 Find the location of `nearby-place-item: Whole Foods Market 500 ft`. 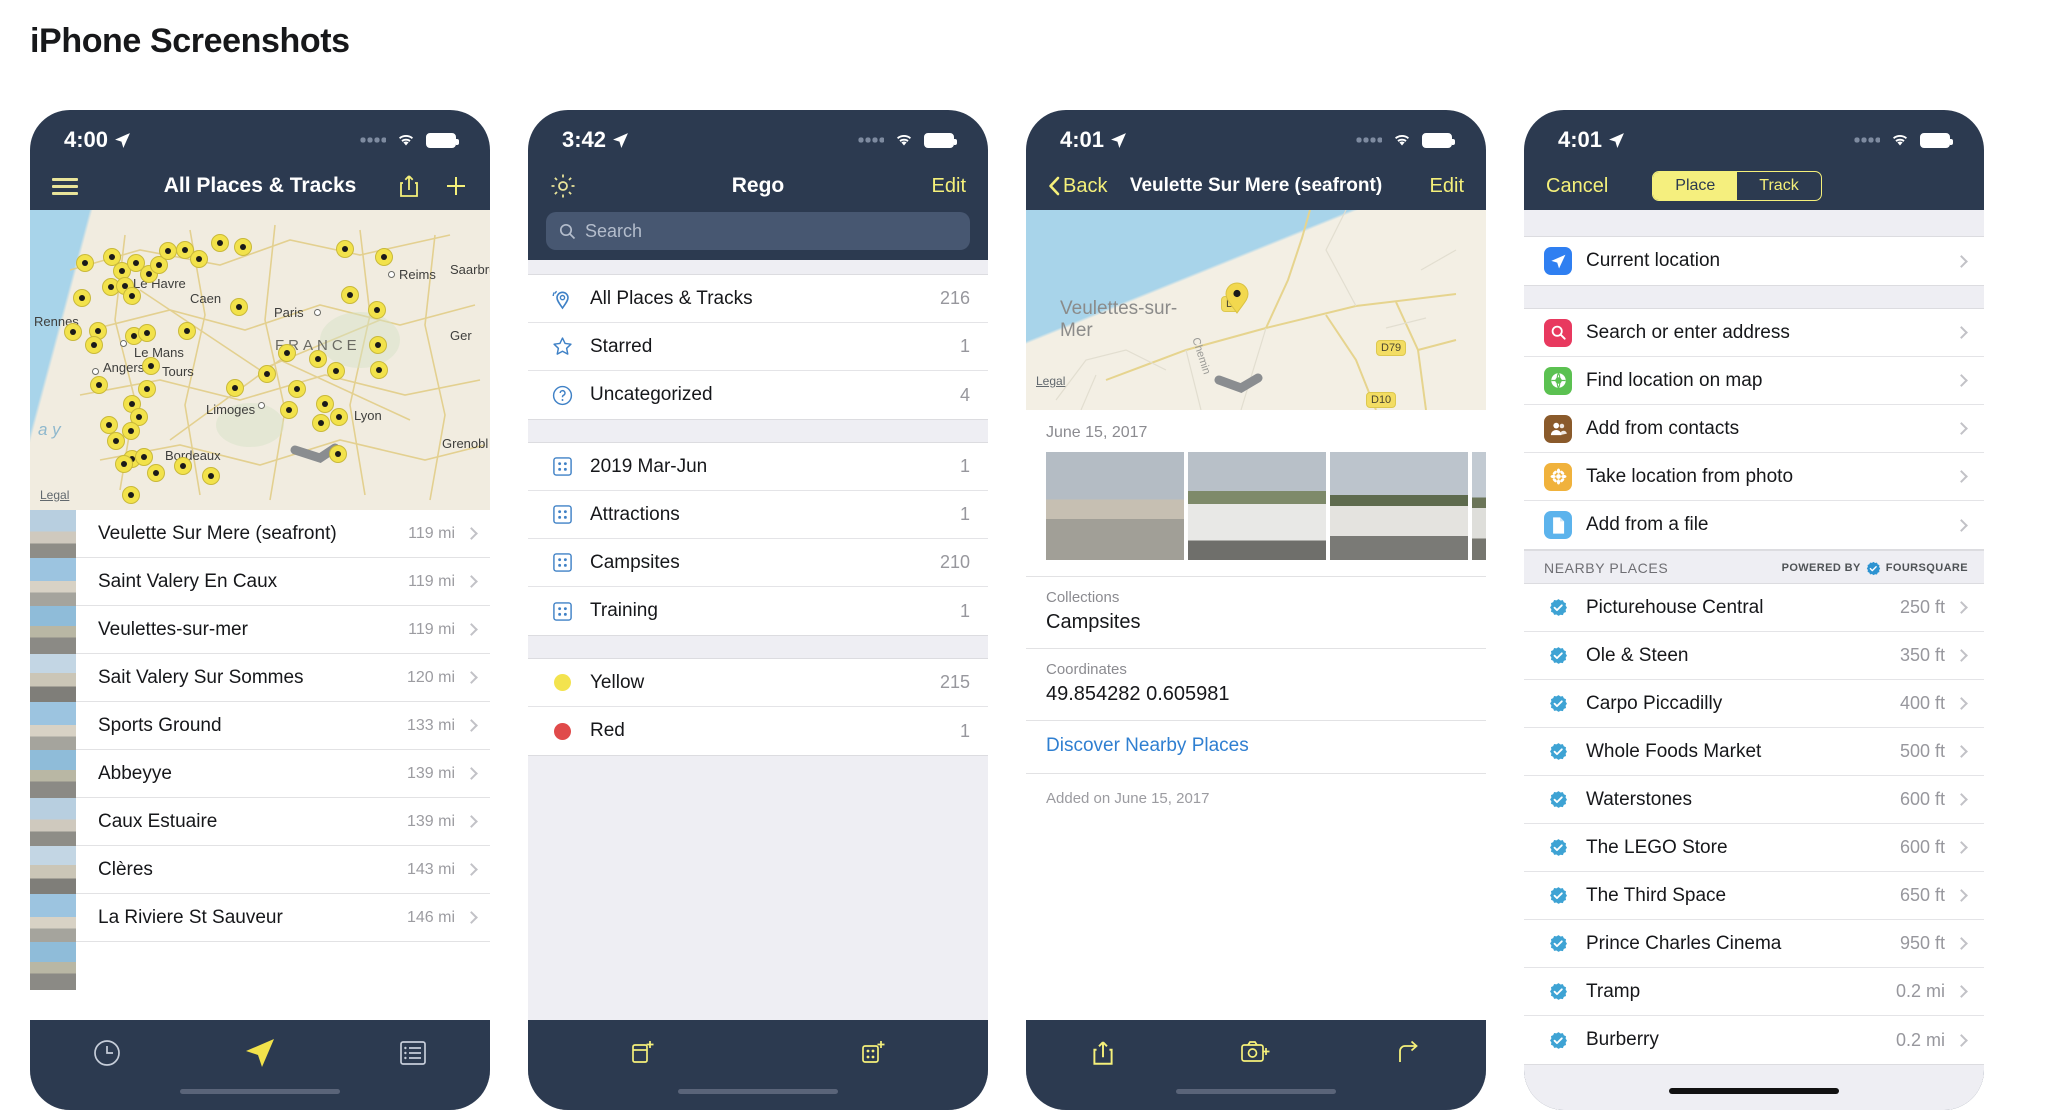

nearby-place-item: Whole Foods Market 500 ft is located at coordinates (1754, 752).